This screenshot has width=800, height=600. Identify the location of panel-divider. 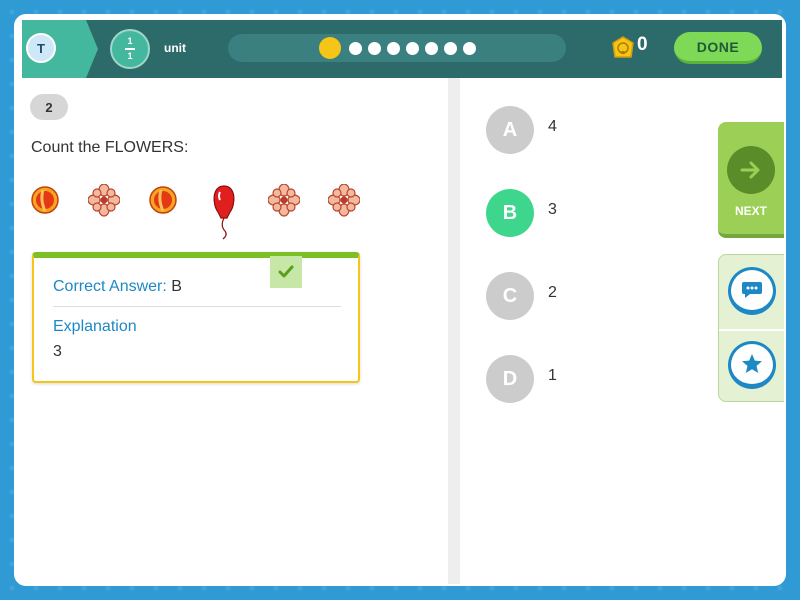
(454, 331).